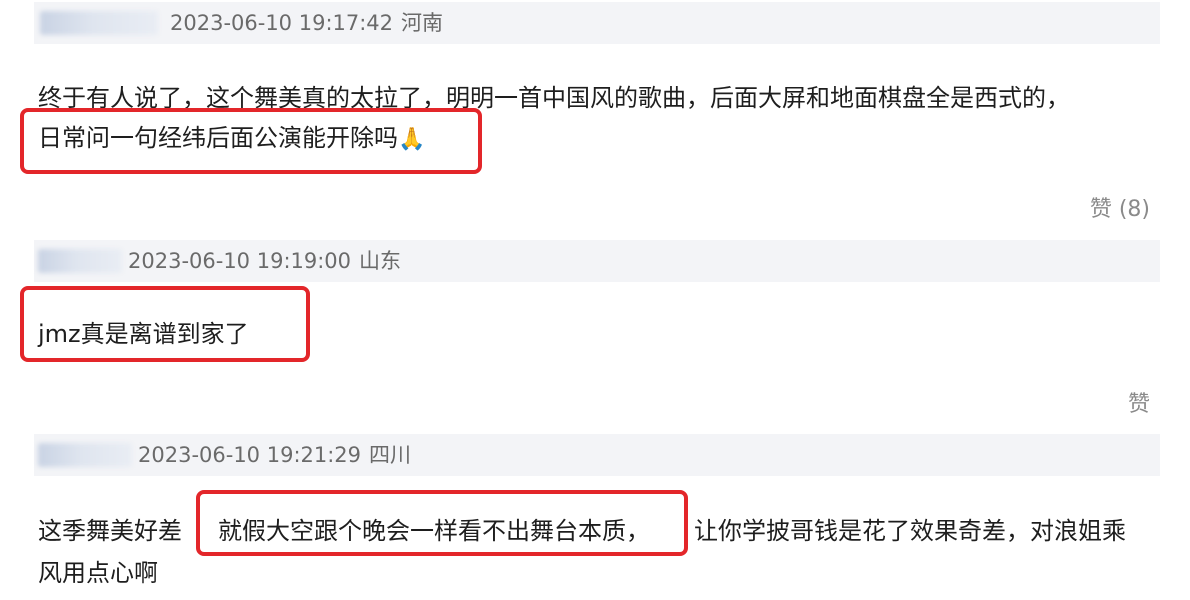 This screenshot has width=1190, height=600. What do you see at coordinates (1120, 207) in the screenshot?
I see `comment-1-like-button: 赞 (8)` at bounding box center [1120, 207].